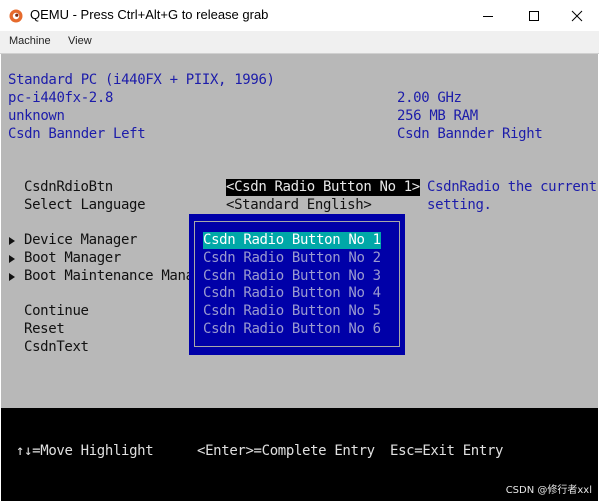  Describe the element at coordinates (44, 329) in the screenshot. I see `menu-reset: Reset` at that location.